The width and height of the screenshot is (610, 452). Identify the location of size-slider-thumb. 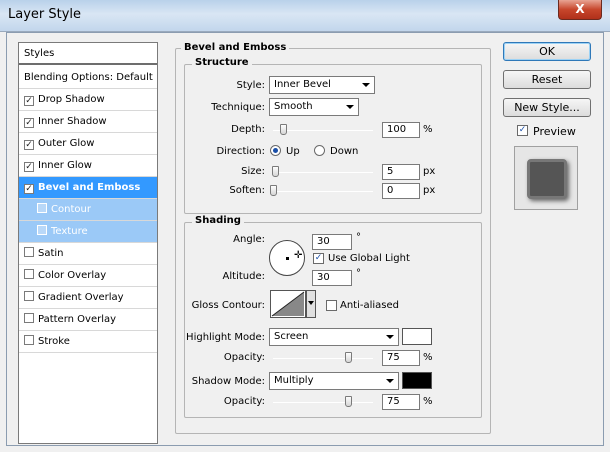
(275, 171).